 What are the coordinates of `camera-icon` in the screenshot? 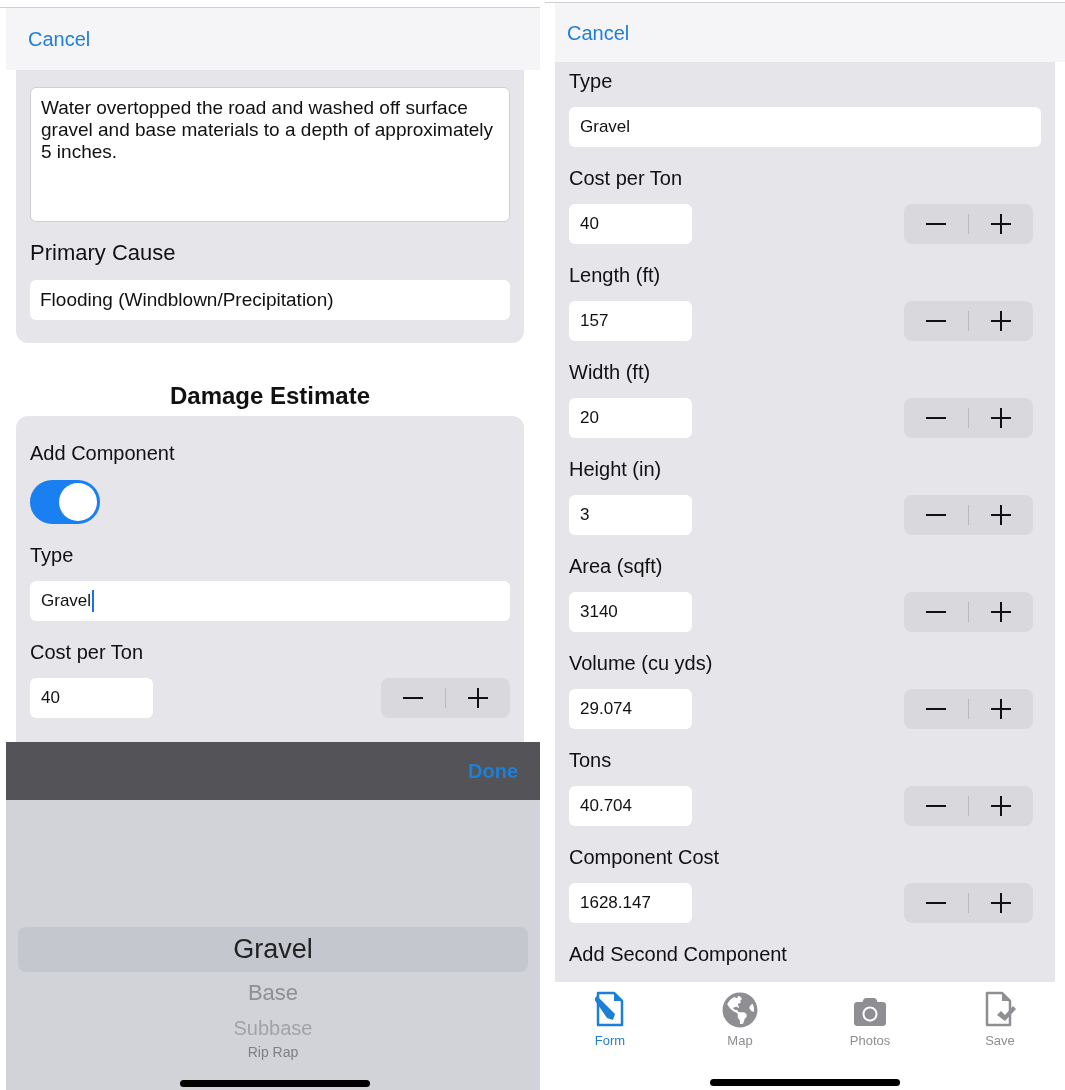 It's located at (870, 1011).